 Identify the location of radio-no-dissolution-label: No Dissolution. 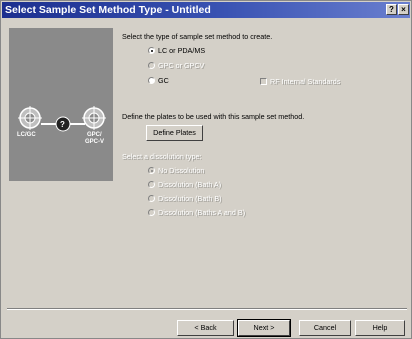
(181, 170).